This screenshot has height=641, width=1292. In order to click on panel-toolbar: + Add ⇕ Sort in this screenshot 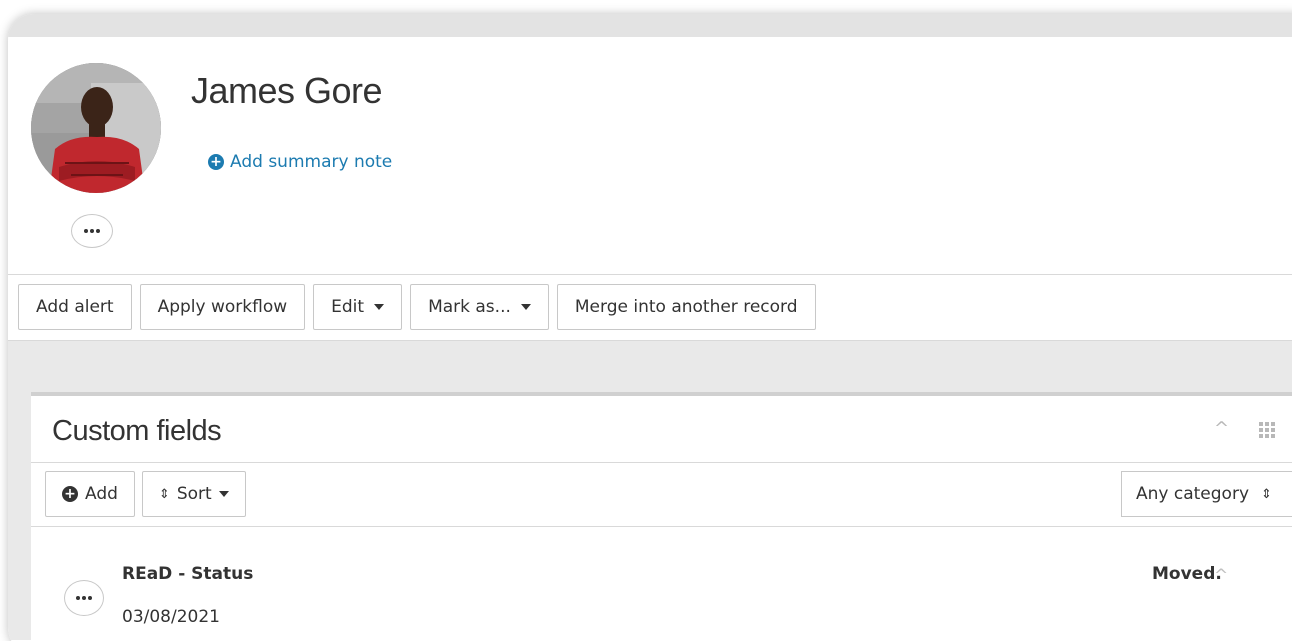, I will do `click(145, 494)`.